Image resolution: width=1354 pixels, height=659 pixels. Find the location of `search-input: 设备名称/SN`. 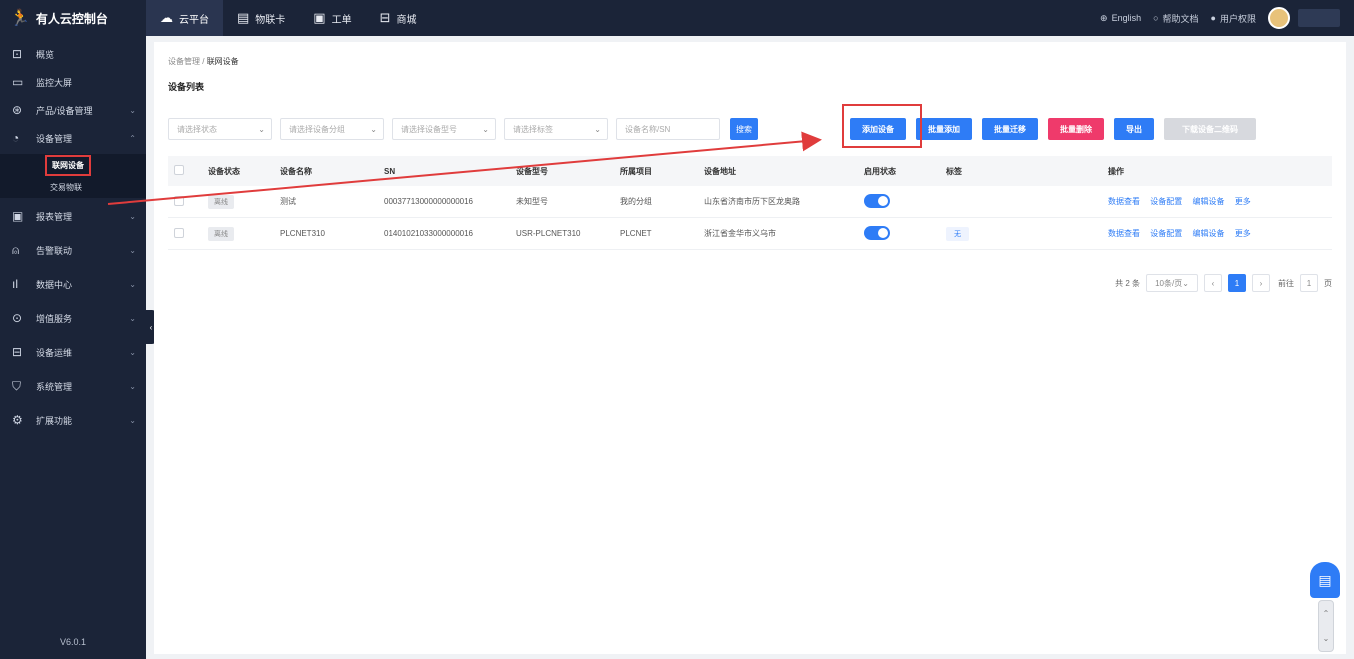

search-input: 设备名称/SN is located at coordinates (668, 129).